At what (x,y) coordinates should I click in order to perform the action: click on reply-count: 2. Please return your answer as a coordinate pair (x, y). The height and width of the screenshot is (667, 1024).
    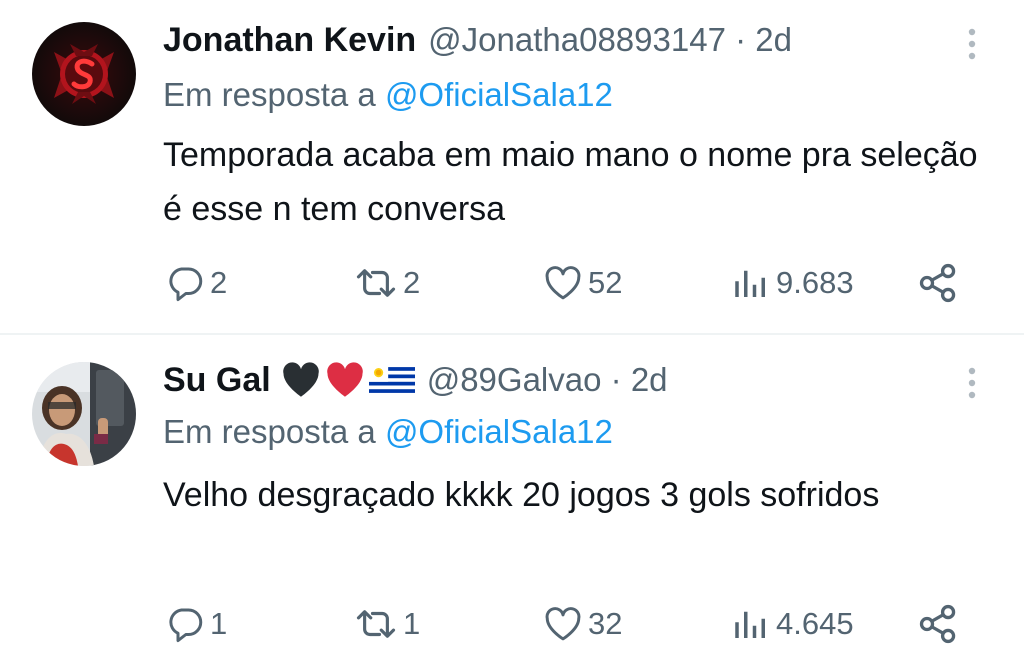
    Looking at the image, I should click on (219, 282).